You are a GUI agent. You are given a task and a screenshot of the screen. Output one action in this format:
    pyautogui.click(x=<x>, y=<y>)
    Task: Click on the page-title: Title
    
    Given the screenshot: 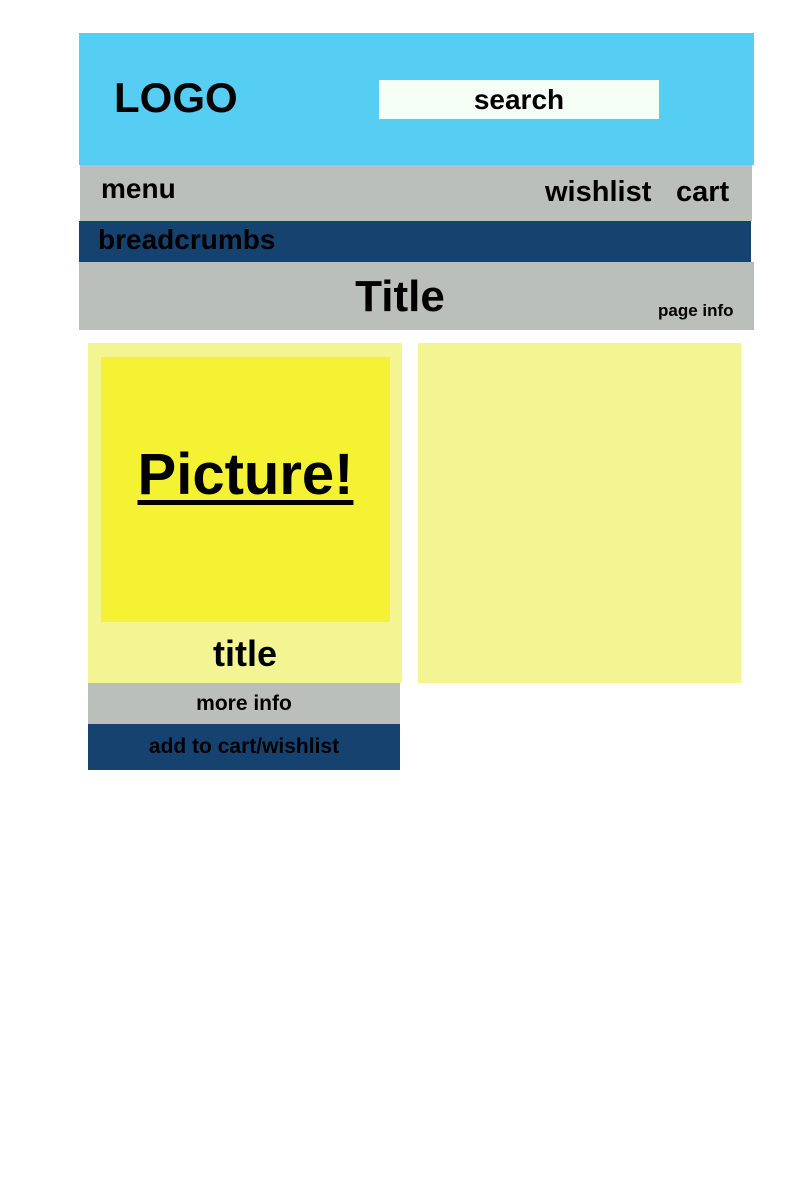 What is the action you would take?
    pyautogui.click(x=400, y=296)
    